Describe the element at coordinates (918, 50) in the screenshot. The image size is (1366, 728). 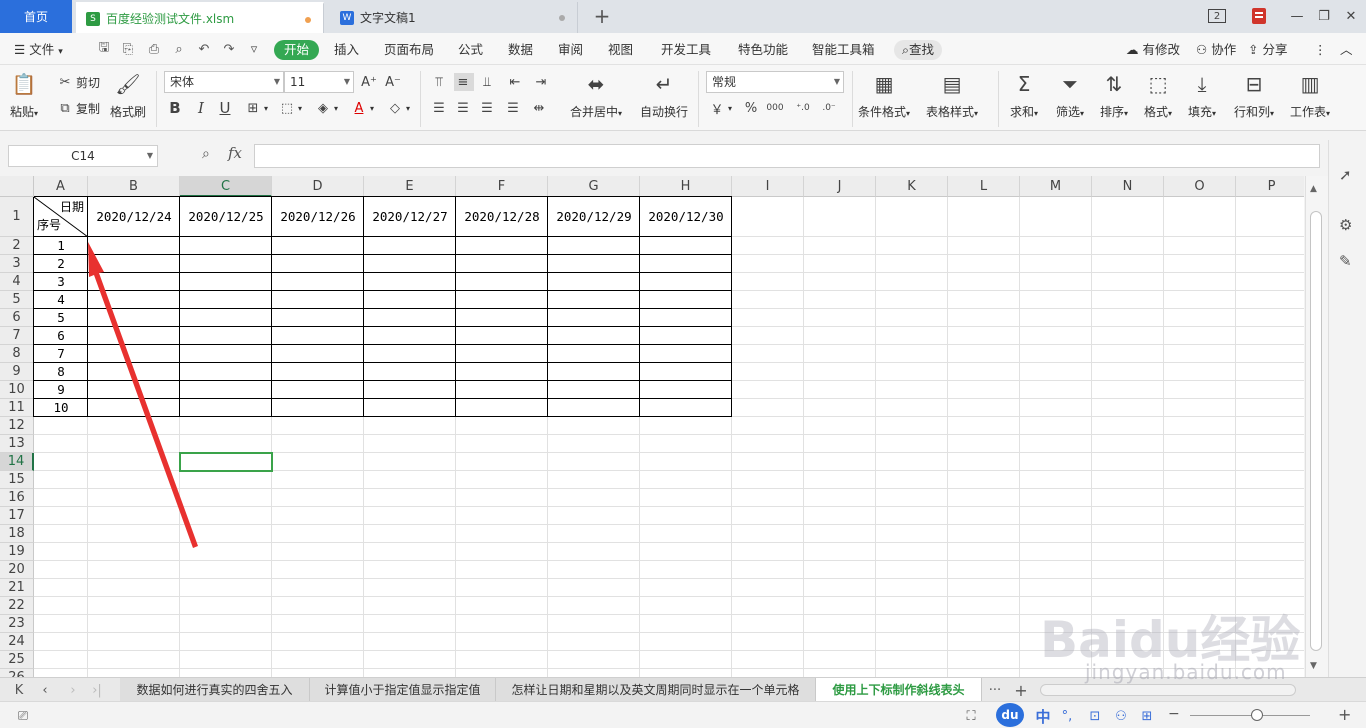
I see `search-button: ⌕查找` at that location.